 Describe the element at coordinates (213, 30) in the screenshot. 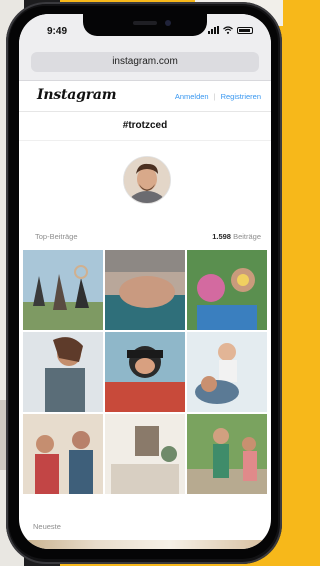

I see `signal-icon` at that location.